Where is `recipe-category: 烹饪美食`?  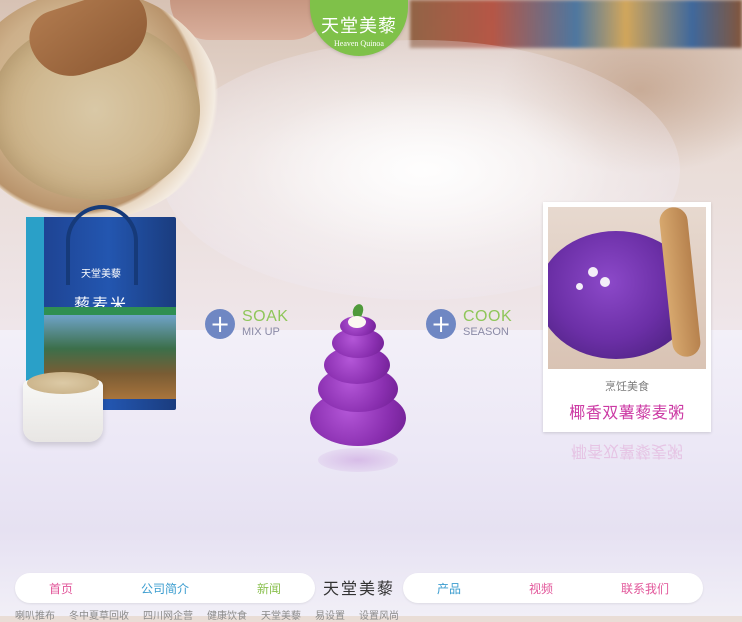
recipe-category: 烹饪美食 is located at coordinates (627, 386).